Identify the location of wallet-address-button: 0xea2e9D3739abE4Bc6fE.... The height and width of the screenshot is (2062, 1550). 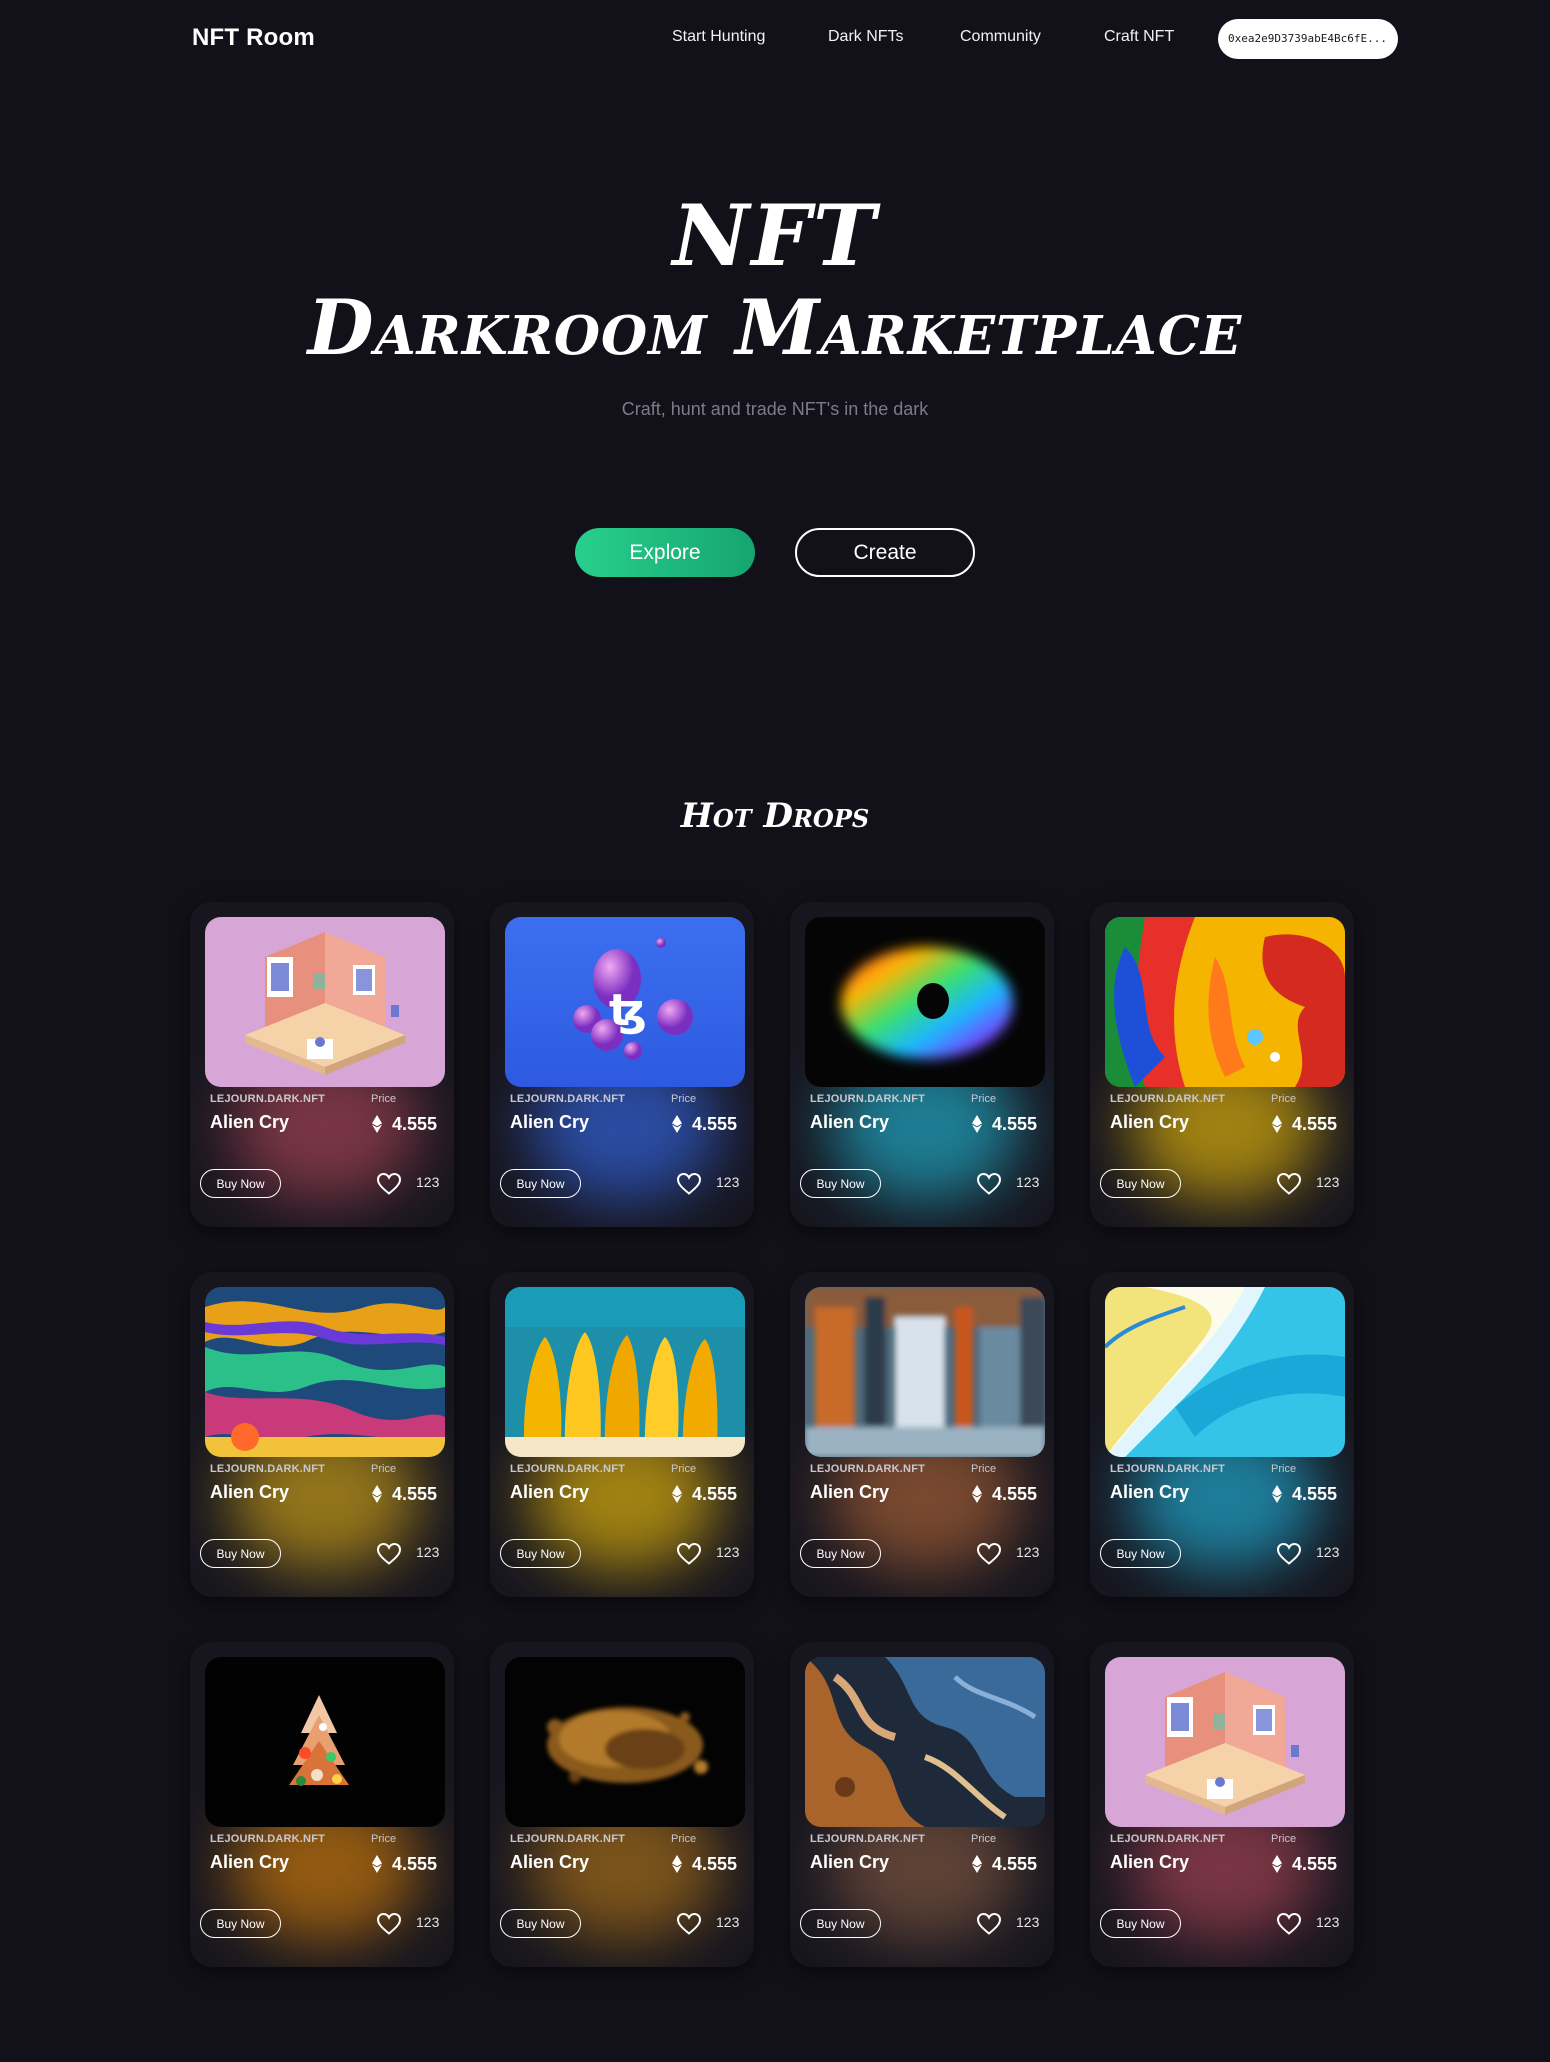
(1308, 39).